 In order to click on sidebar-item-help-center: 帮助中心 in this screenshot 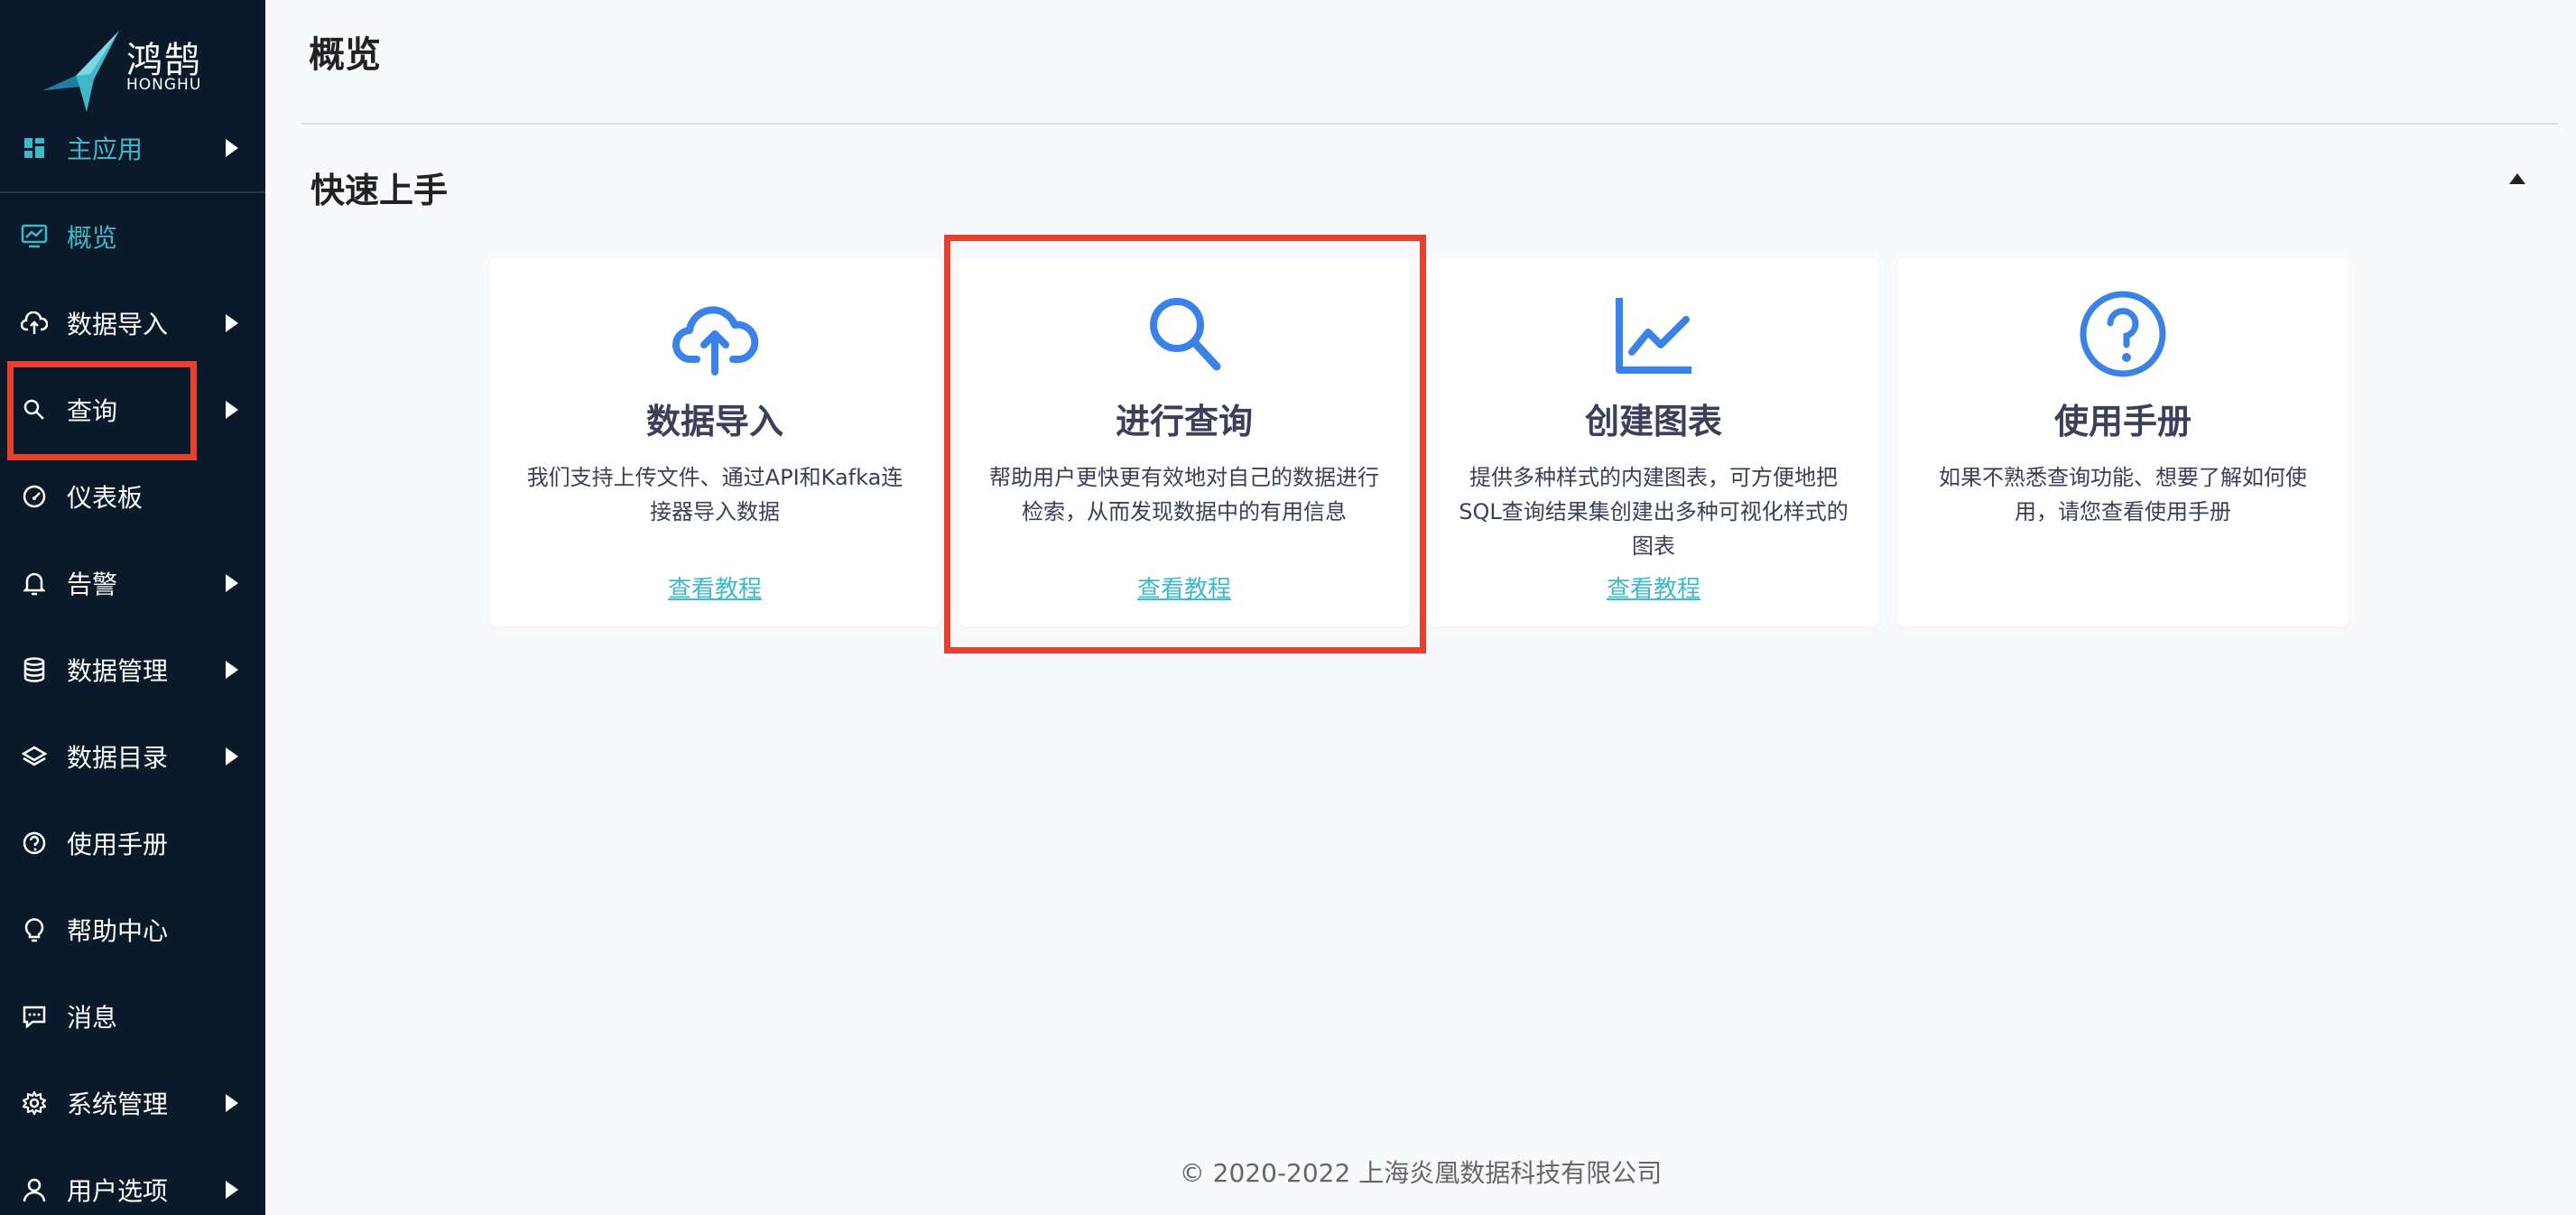, I will do `click(132, 929)`.